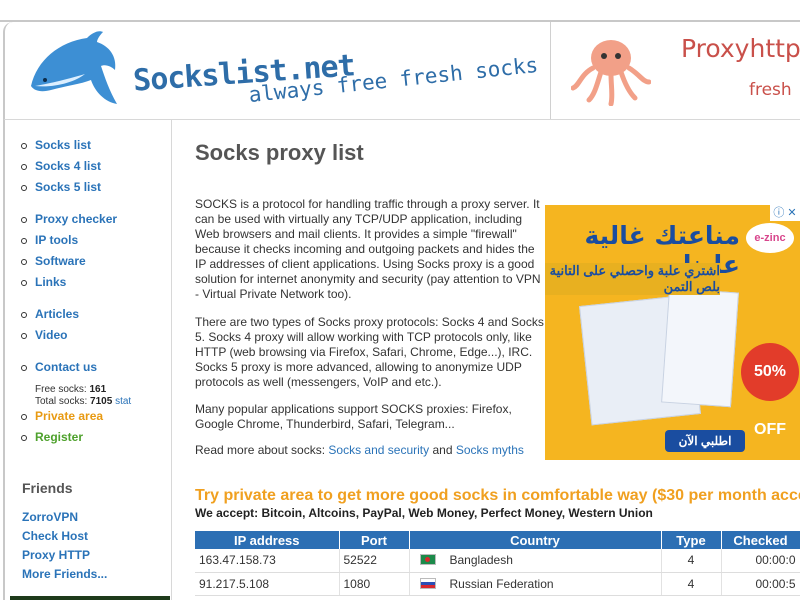  Describe the element at coordinates (90, 598) in the screenshot. I see `sidebar-widget-bar` at that location.